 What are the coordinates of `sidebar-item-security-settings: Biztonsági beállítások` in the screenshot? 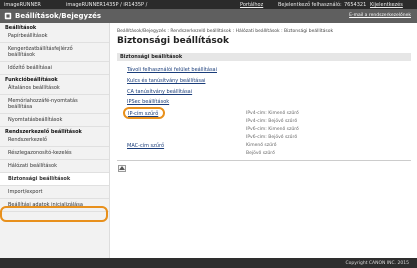 It's located at (54, 179).